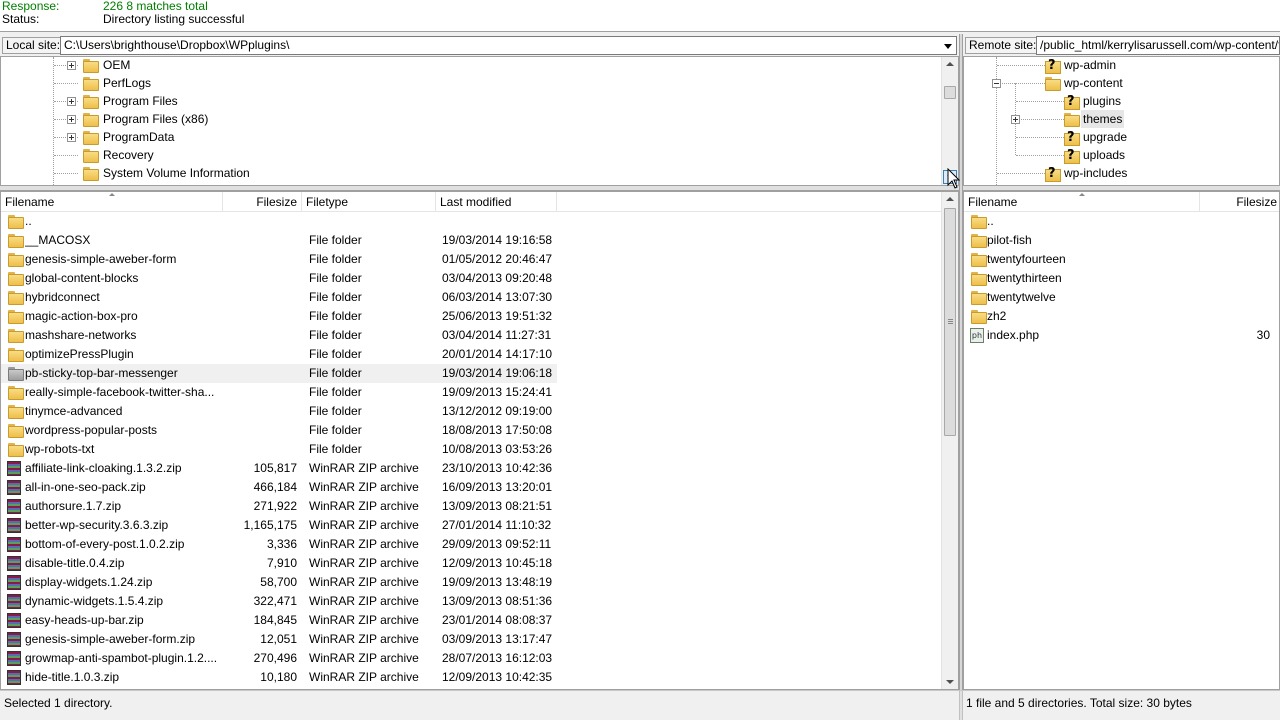  Describe the element at coordinates (21, 19) in the screenshot. I see `log-status-label: Status:` at that location.